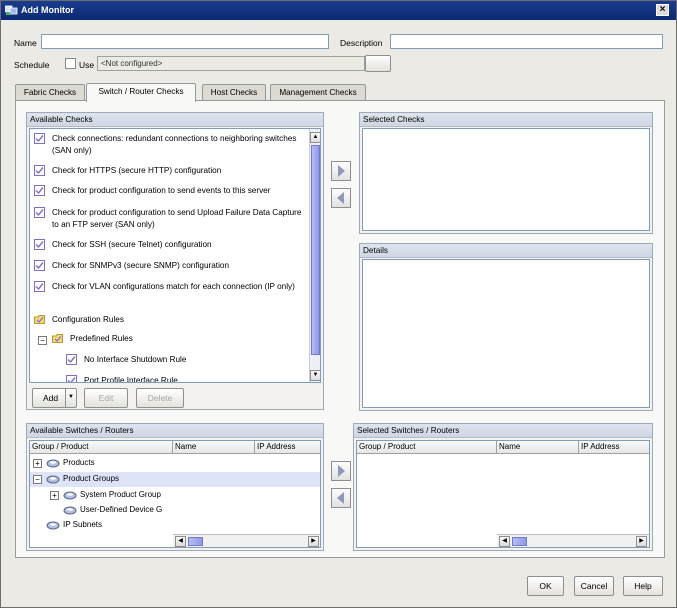 This screenshot has width=677, height=608. What do you see at coordinates (131, 379) in the screenshot?
I see `tree-label: Port Profile Interface Rule` at bounding box center [131, 379].